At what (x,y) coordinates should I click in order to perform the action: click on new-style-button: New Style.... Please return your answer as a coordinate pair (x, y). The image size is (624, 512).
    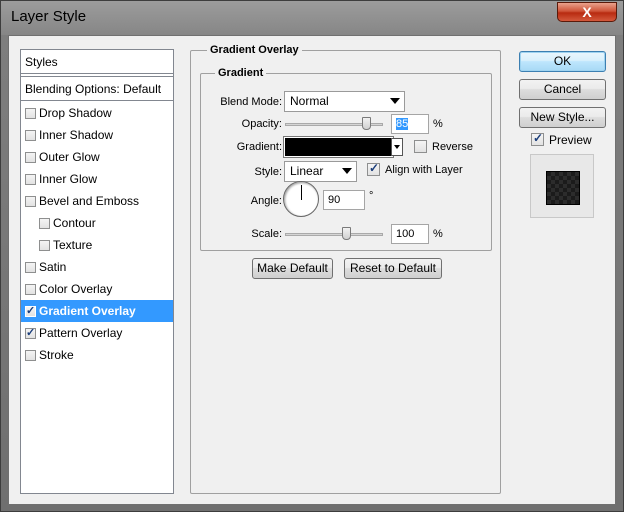
    Looking at the image, I should click on (562, 117).